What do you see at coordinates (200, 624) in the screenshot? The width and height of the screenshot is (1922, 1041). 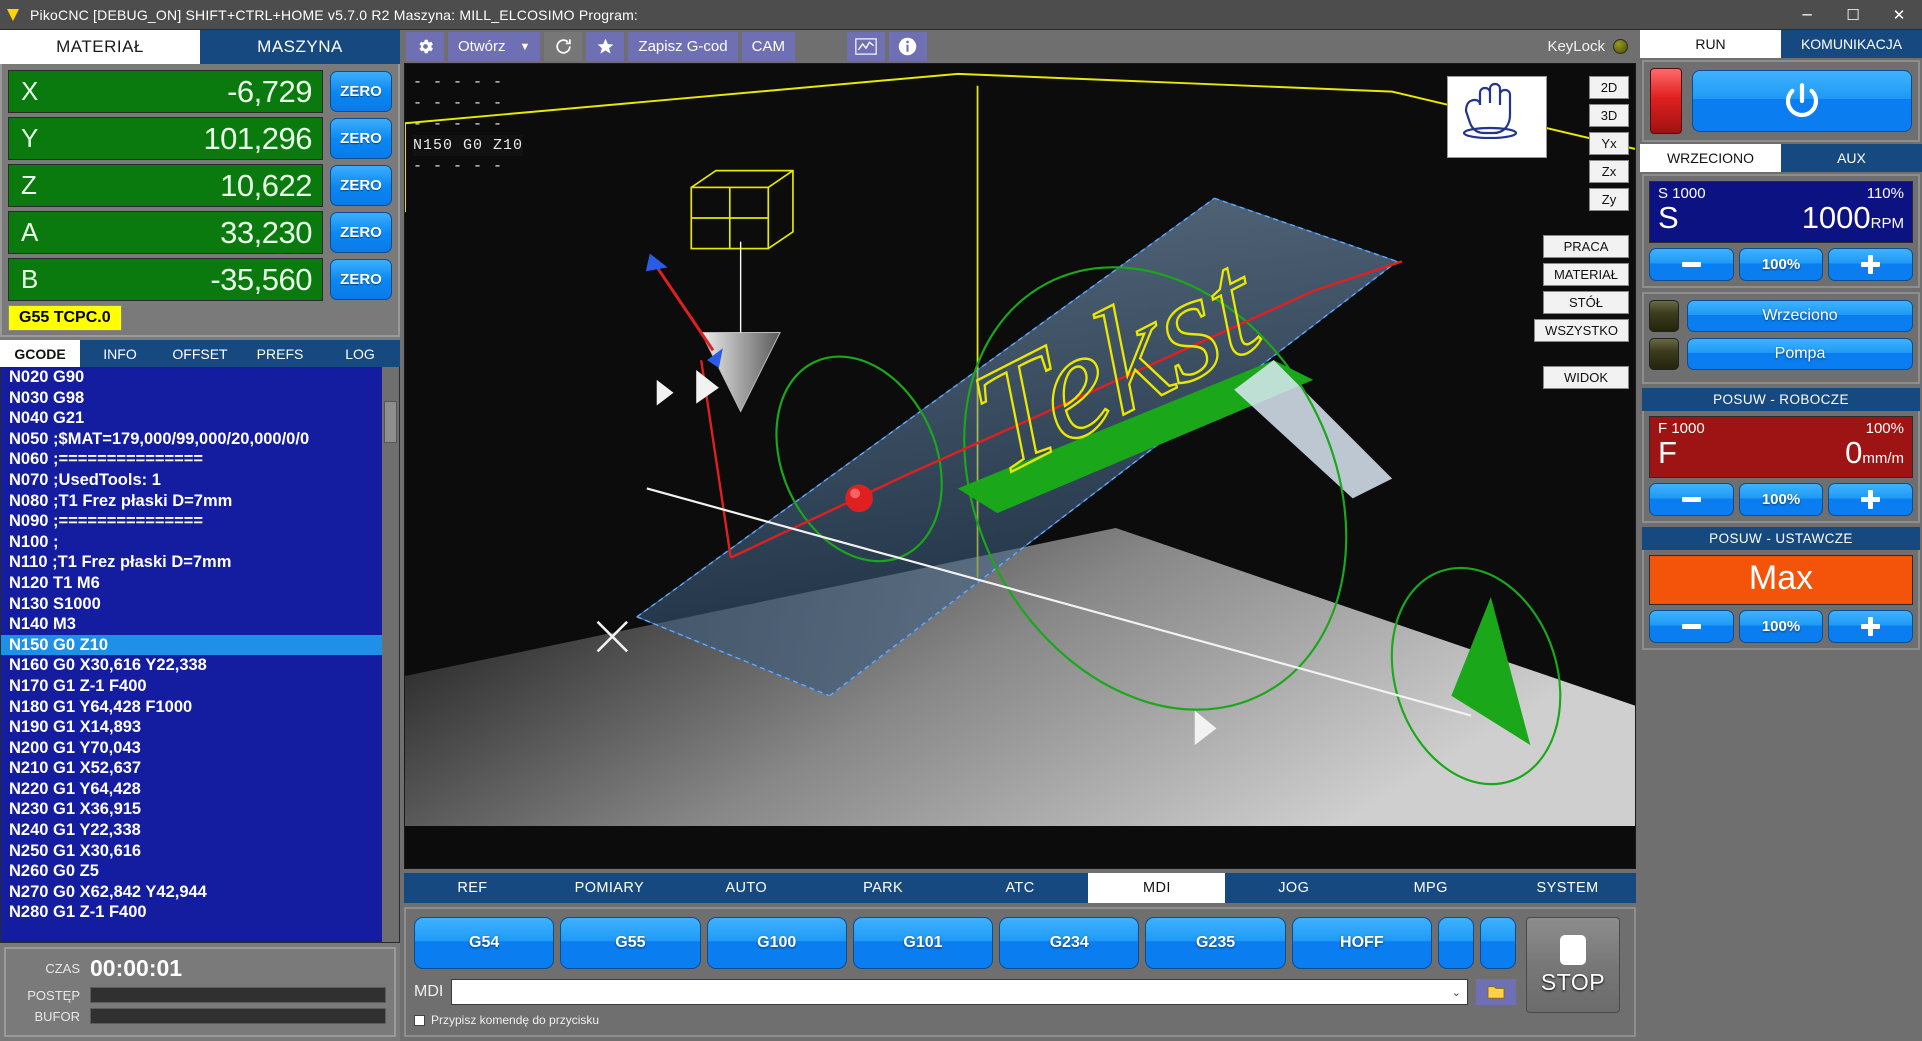 I see `gcode-line: N140 M3` at bounding box center [200, 624].